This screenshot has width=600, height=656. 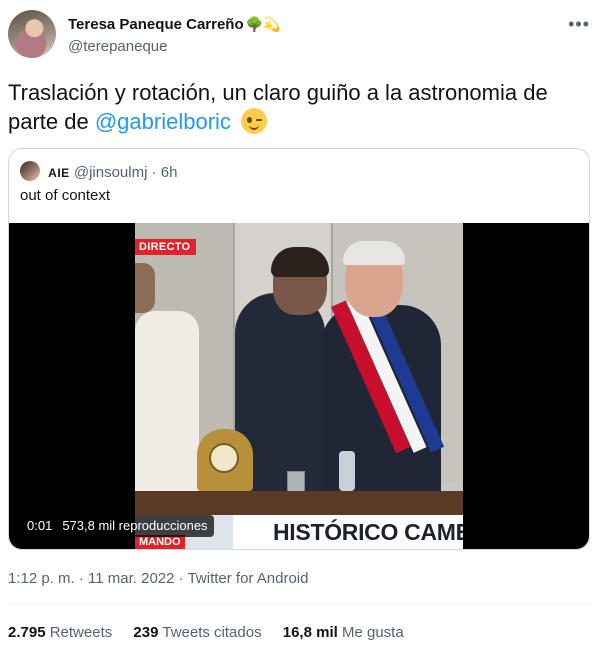 What do you see at coordinates (310, 632) in the screenshot?
I see `likes-count: 16,8 mil` at bounding box center [310, 632].